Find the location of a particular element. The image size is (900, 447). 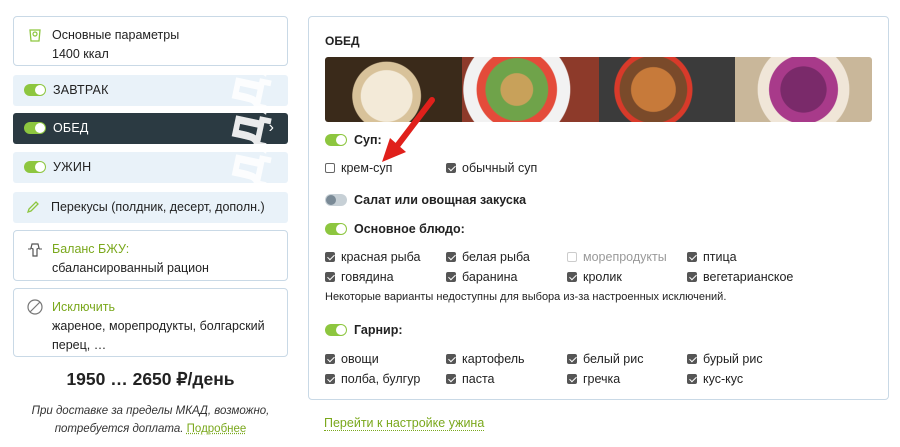

option-label: паста is located at coordinates (478, 379).